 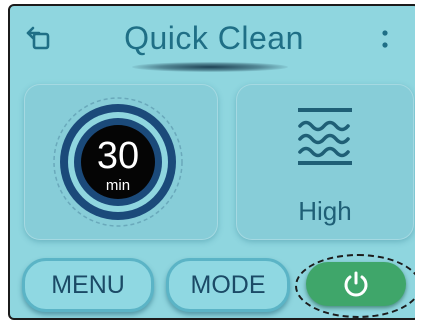 I want to click on timer-dial: 30 min, so click(x=118, y=162).